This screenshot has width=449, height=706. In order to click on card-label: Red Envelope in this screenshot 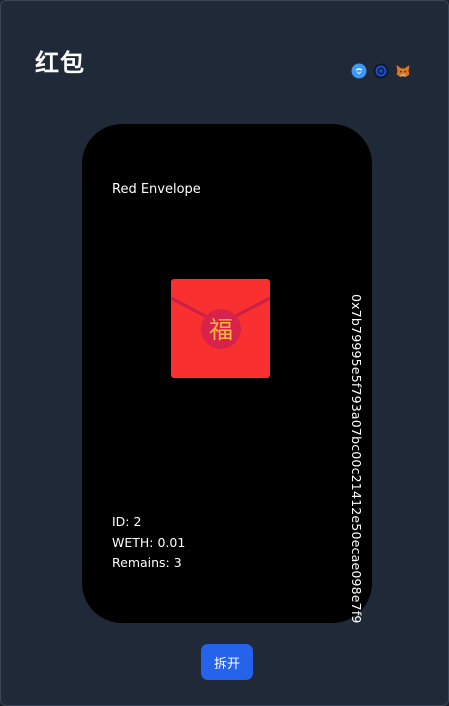, I will do `click(156, 189)`.